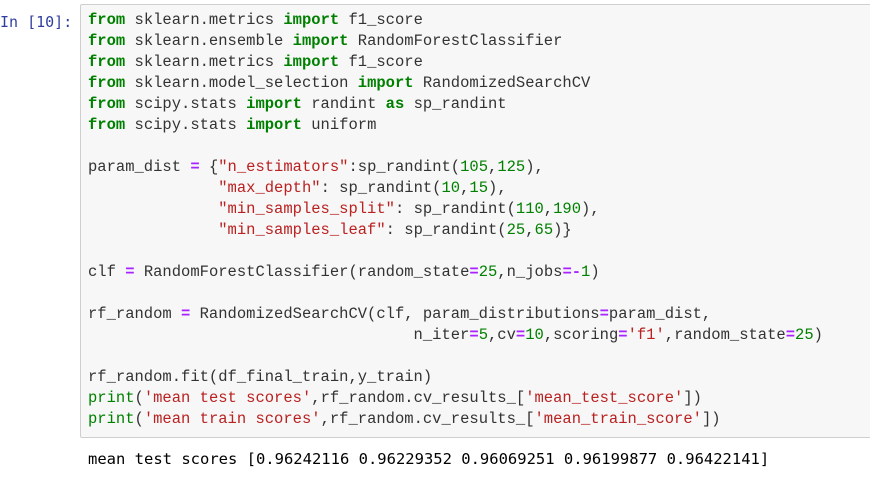  I want to click on code-line: "max_depth": sp_randint(10,15),, so click(455, 188).